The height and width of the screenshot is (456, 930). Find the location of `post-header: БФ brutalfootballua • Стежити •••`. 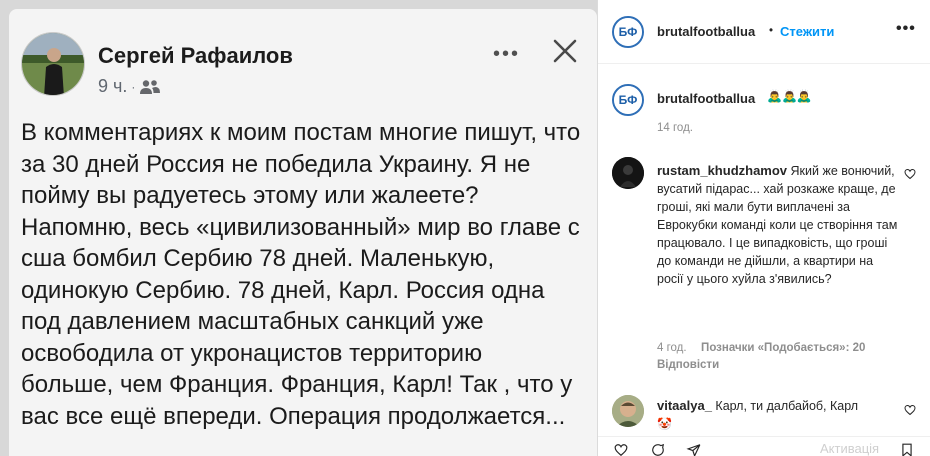

post-header: БФ brutalfootballua • Стежити ••• is located at coordinates (764, 32).